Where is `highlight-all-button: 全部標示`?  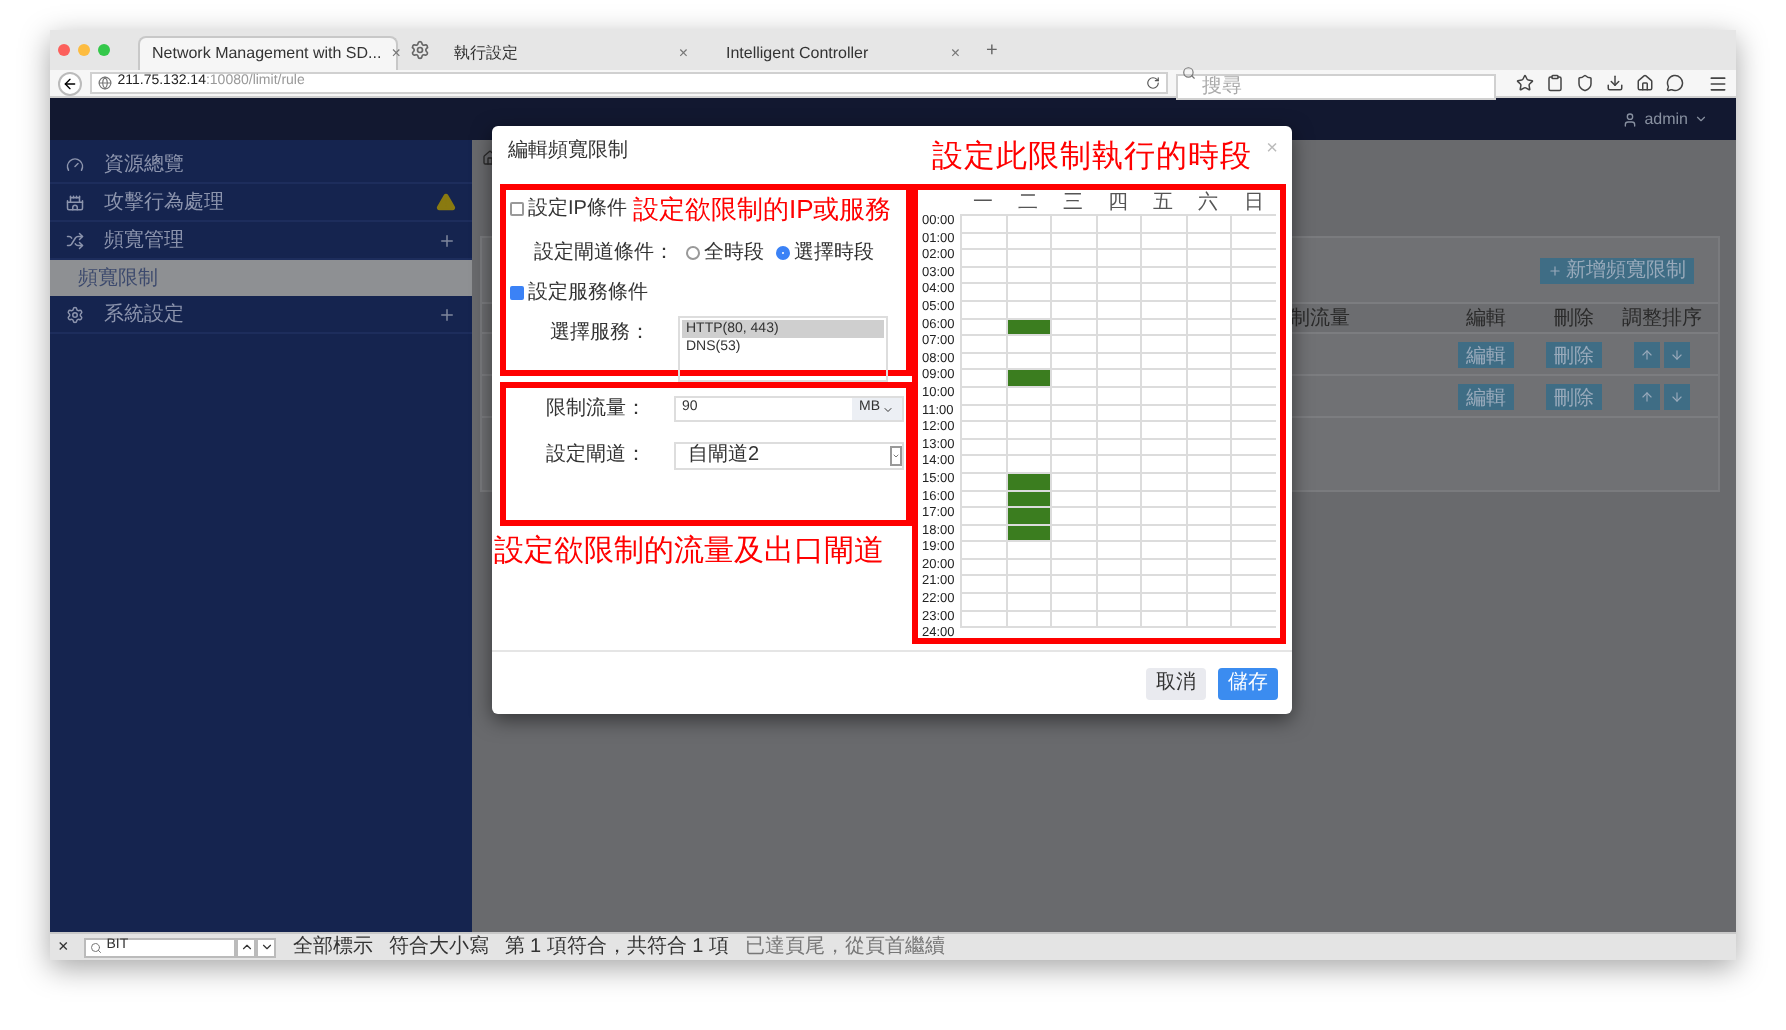
highlight-all-button: 全部標示 is located at coordinates (332, 947).